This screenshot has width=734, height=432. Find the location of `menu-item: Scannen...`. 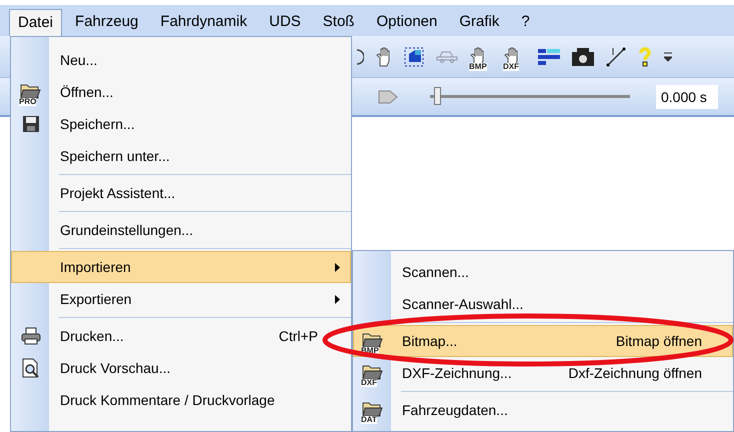

menu-item: Scannen... is located at coordinates (543, 272).